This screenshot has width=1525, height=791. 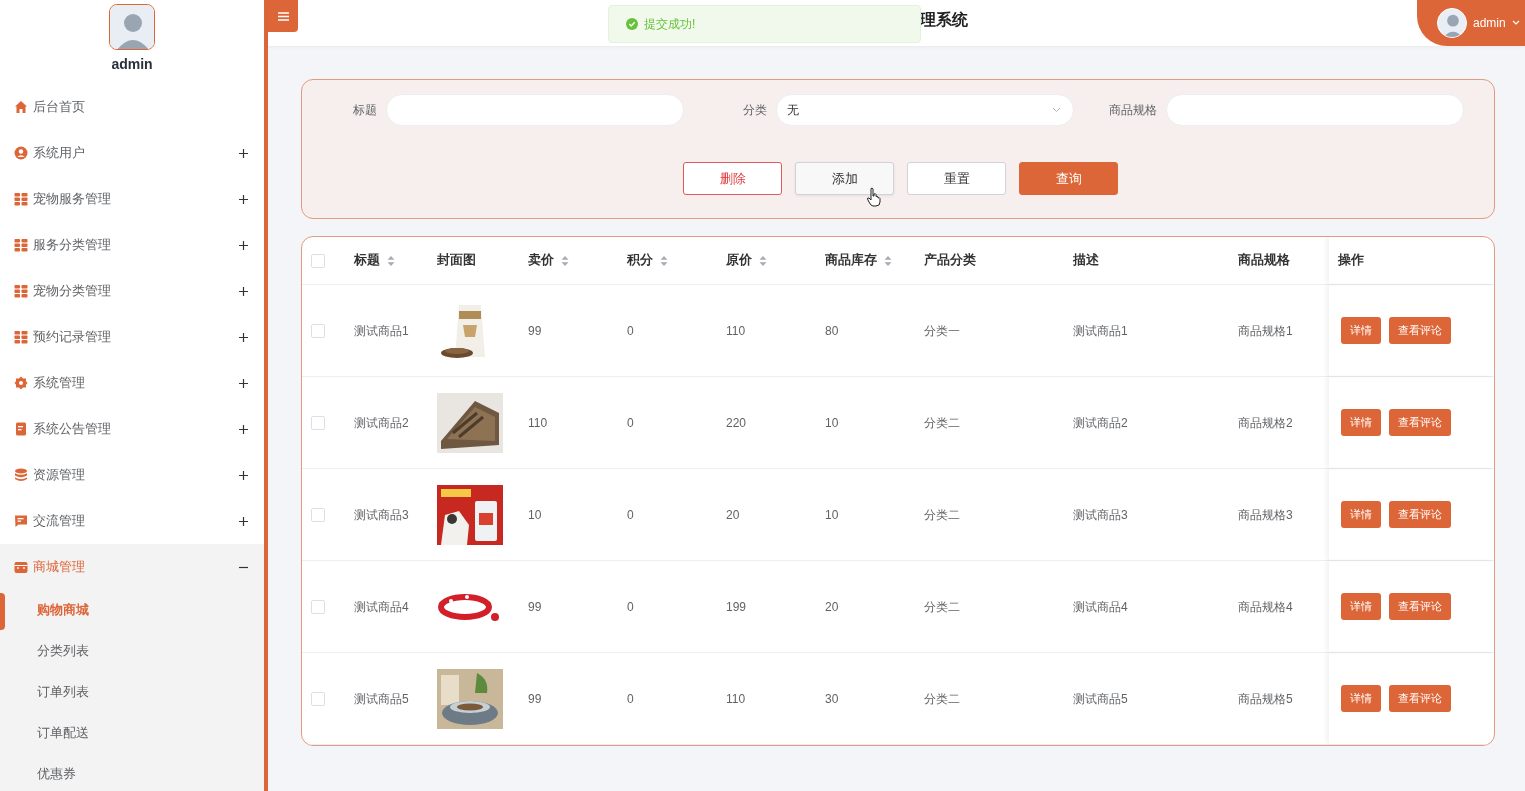 What do you see at coordinates (1351, 261) in the screenshot?
I see `column-header: 操作` at bounding box center [1351, 261].